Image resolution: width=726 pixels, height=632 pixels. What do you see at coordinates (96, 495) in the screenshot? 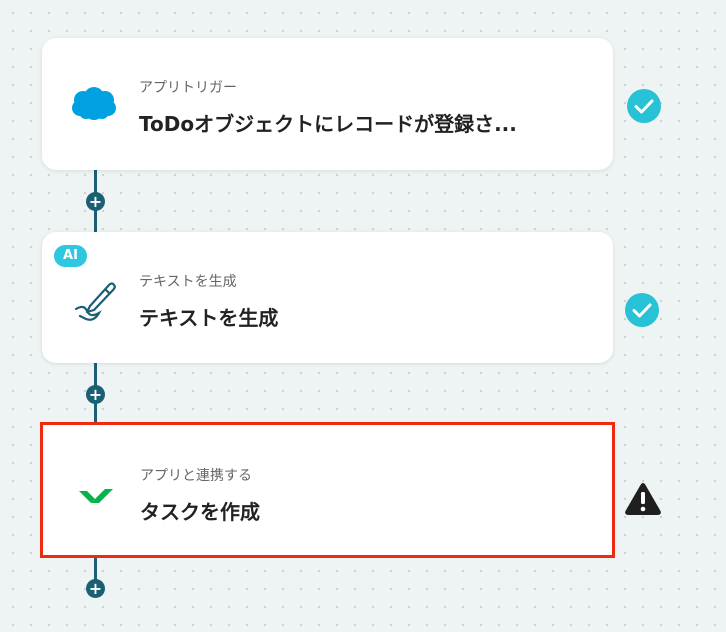
I see `wrike-check-icon` at bounding box center [96, 495].